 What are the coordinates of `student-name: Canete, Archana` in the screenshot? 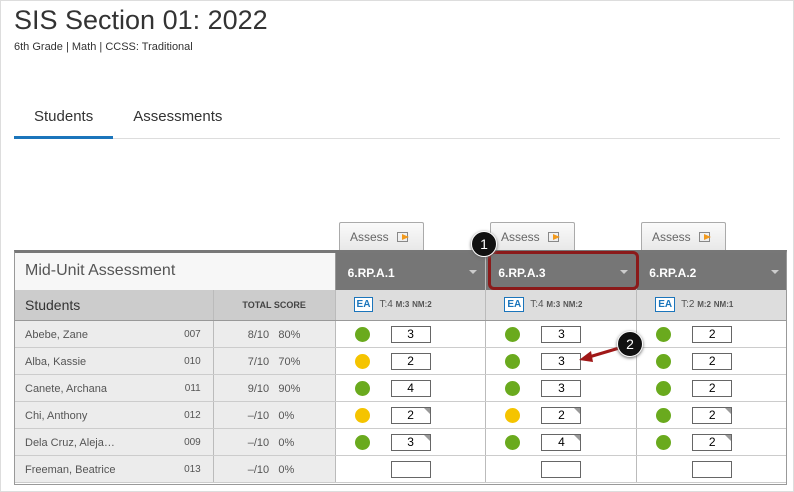 It's located at (66, 389).